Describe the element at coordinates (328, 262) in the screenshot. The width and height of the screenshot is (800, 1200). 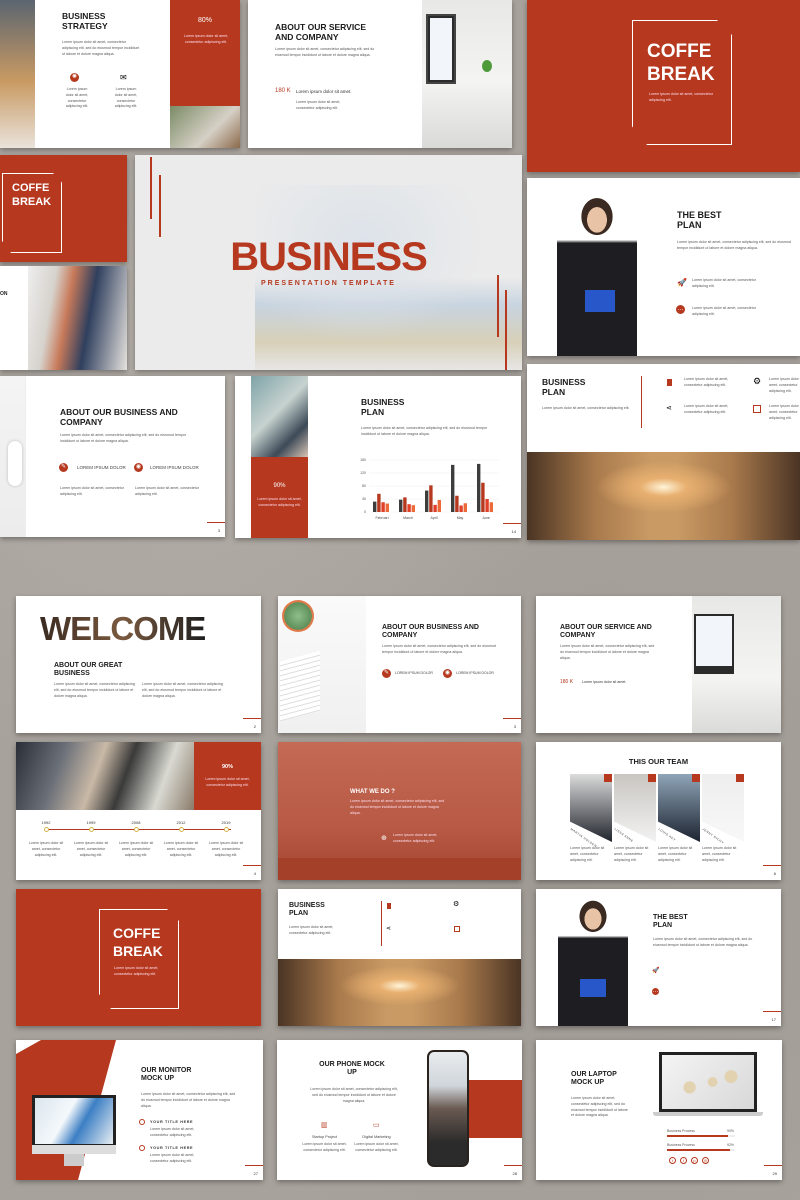
I see `slide-cover: BUSINESS PRESENTATION TEMPLATE` at that location.